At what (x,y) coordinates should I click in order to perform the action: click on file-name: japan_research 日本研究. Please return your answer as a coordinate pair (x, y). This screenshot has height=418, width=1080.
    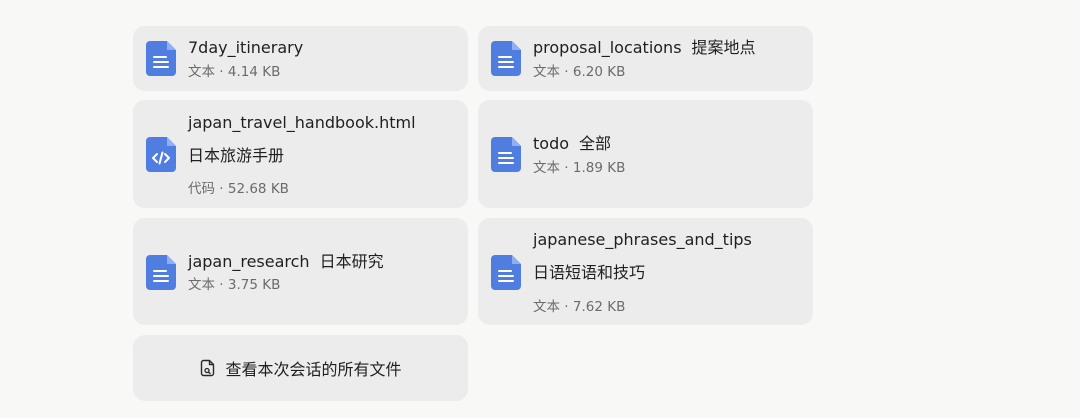
    Looking at the image, I should click on (286, 261).